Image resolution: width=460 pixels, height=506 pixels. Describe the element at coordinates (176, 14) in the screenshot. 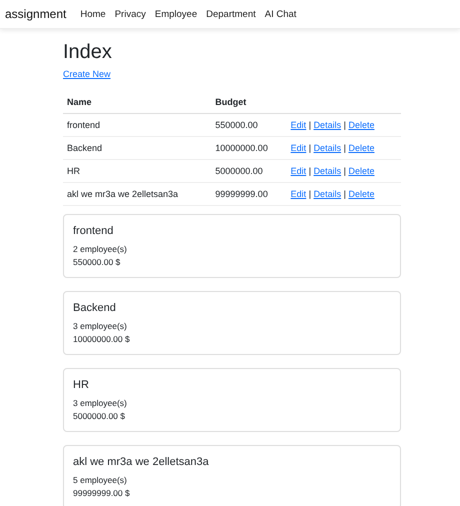

I see `nav-link: Employee` at that location.